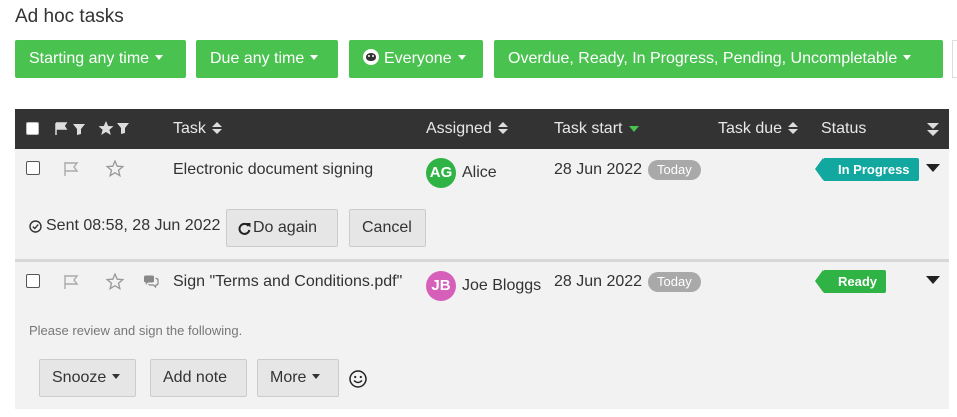 Image resolution: width=957 pixels, height=417 pixels. I want to click on flag-filter-icon, so click(71, 129).